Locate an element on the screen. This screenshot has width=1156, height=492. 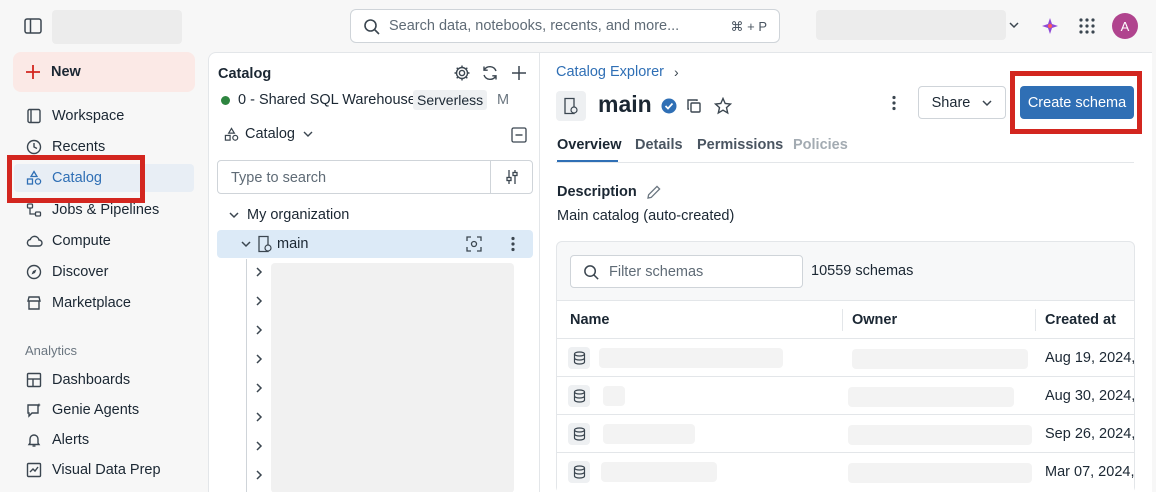
create-schema-button: Create schema is located at coordinates (1077, 102).